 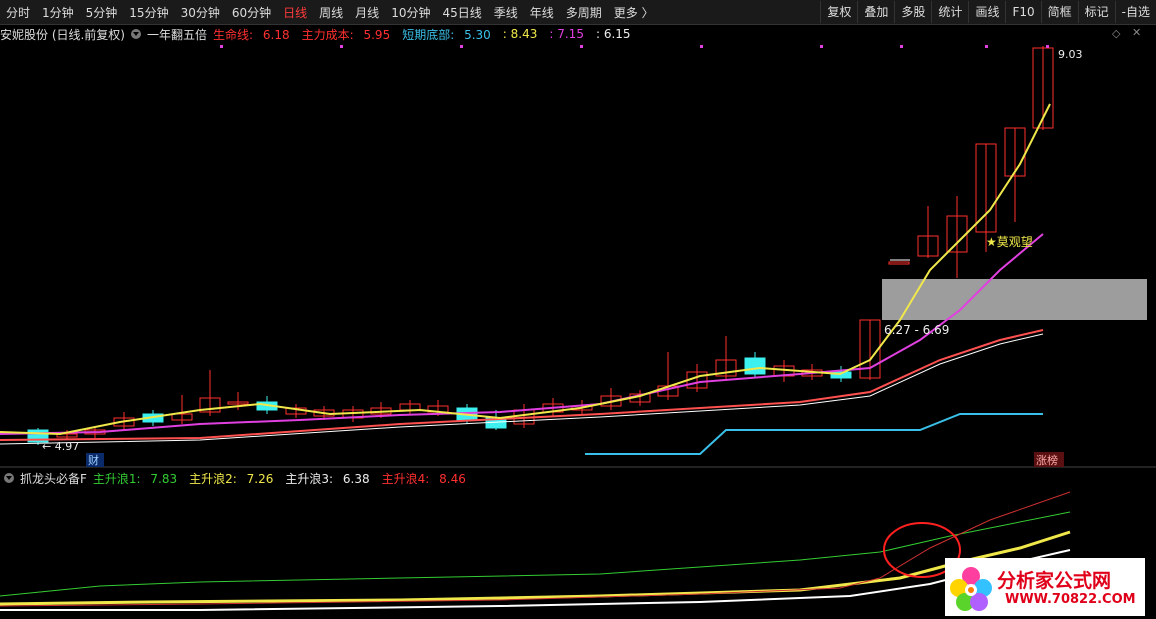 I want to click on w1-value: 7.83, so click(x=164, y=478).